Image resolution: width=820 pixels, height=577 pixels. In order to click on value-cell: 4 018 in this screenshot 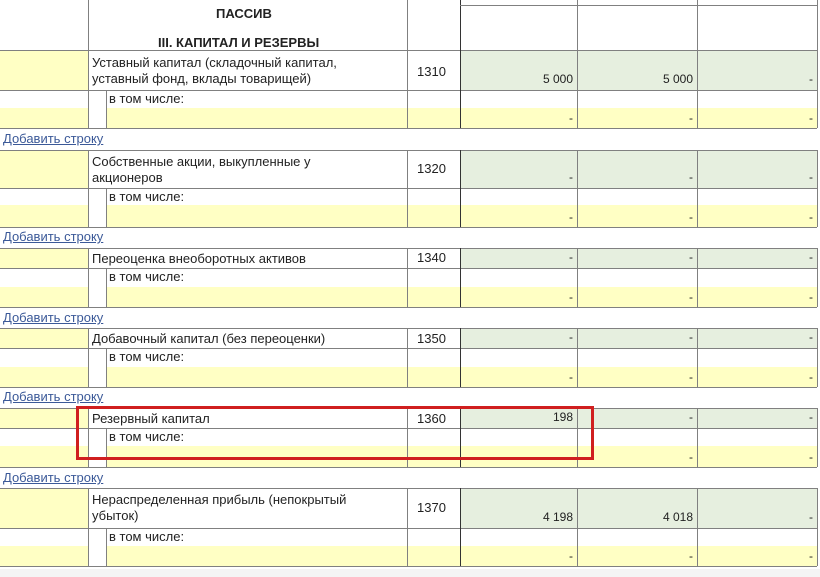, I will do `click(637, 508)`.